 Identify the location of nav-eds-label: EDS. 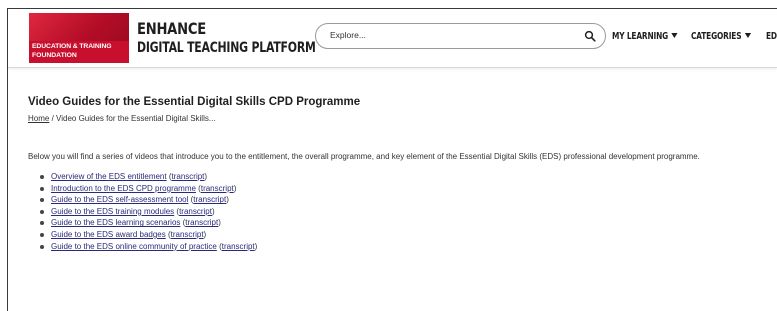
(771, 36).